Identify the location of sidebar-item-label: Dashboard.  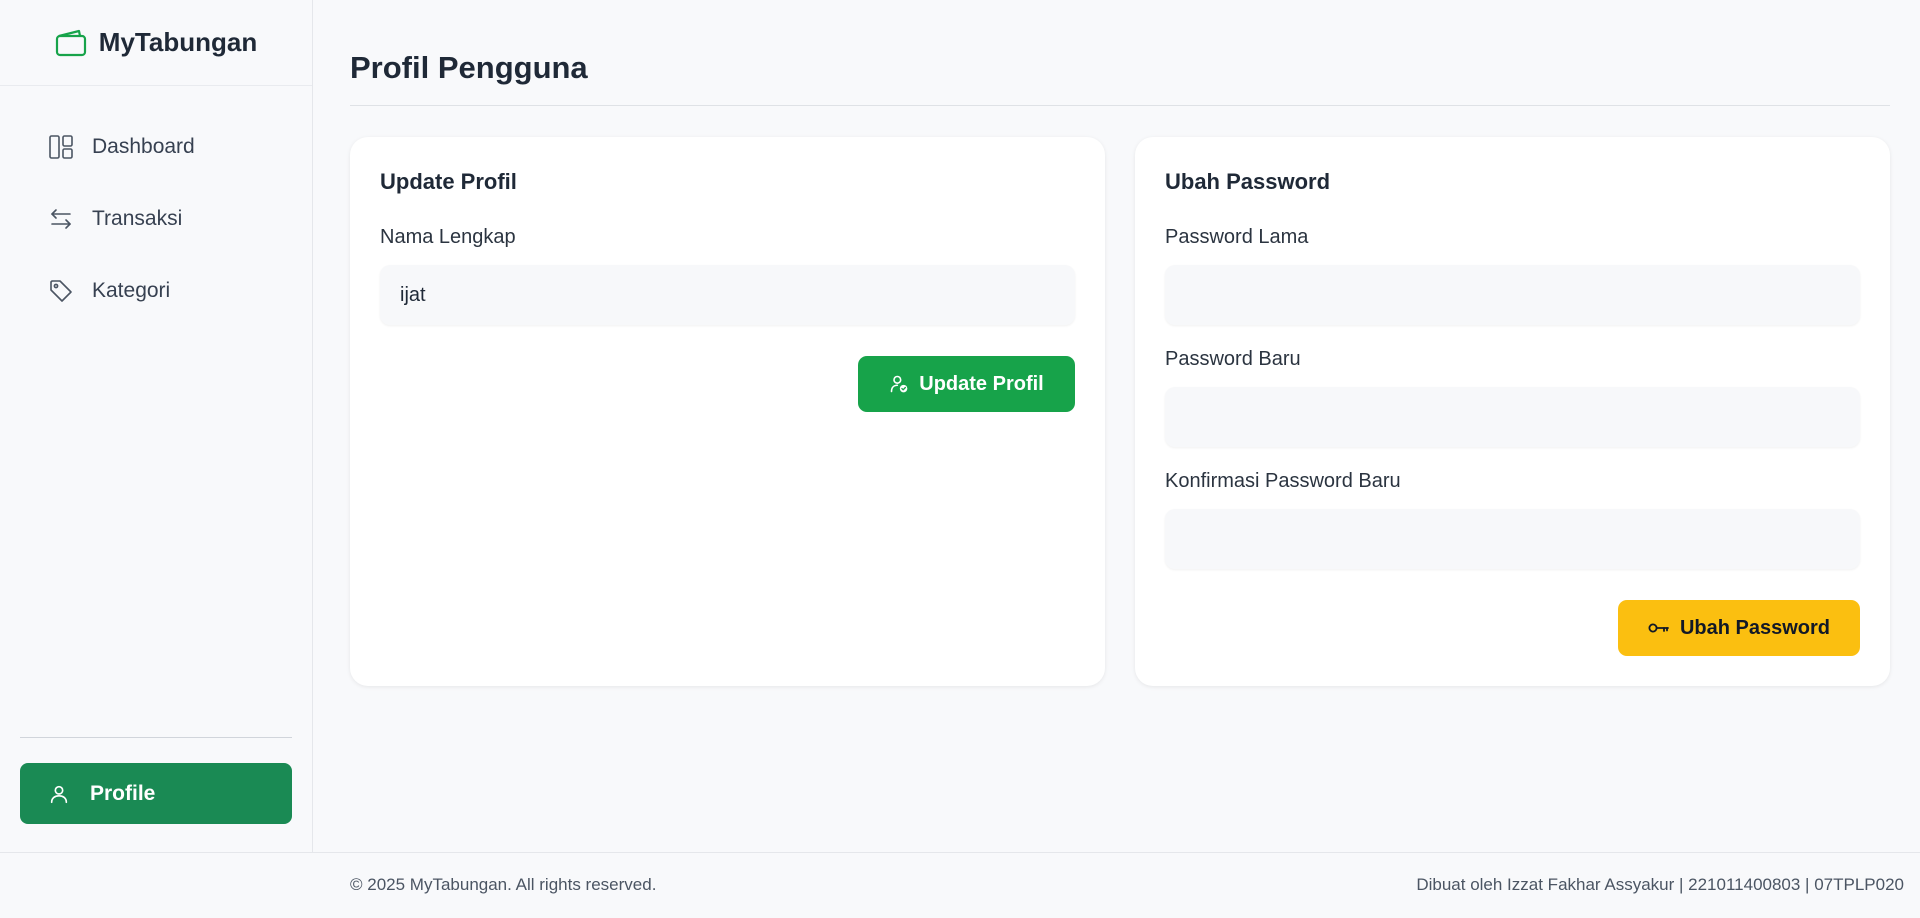
(143, 146).